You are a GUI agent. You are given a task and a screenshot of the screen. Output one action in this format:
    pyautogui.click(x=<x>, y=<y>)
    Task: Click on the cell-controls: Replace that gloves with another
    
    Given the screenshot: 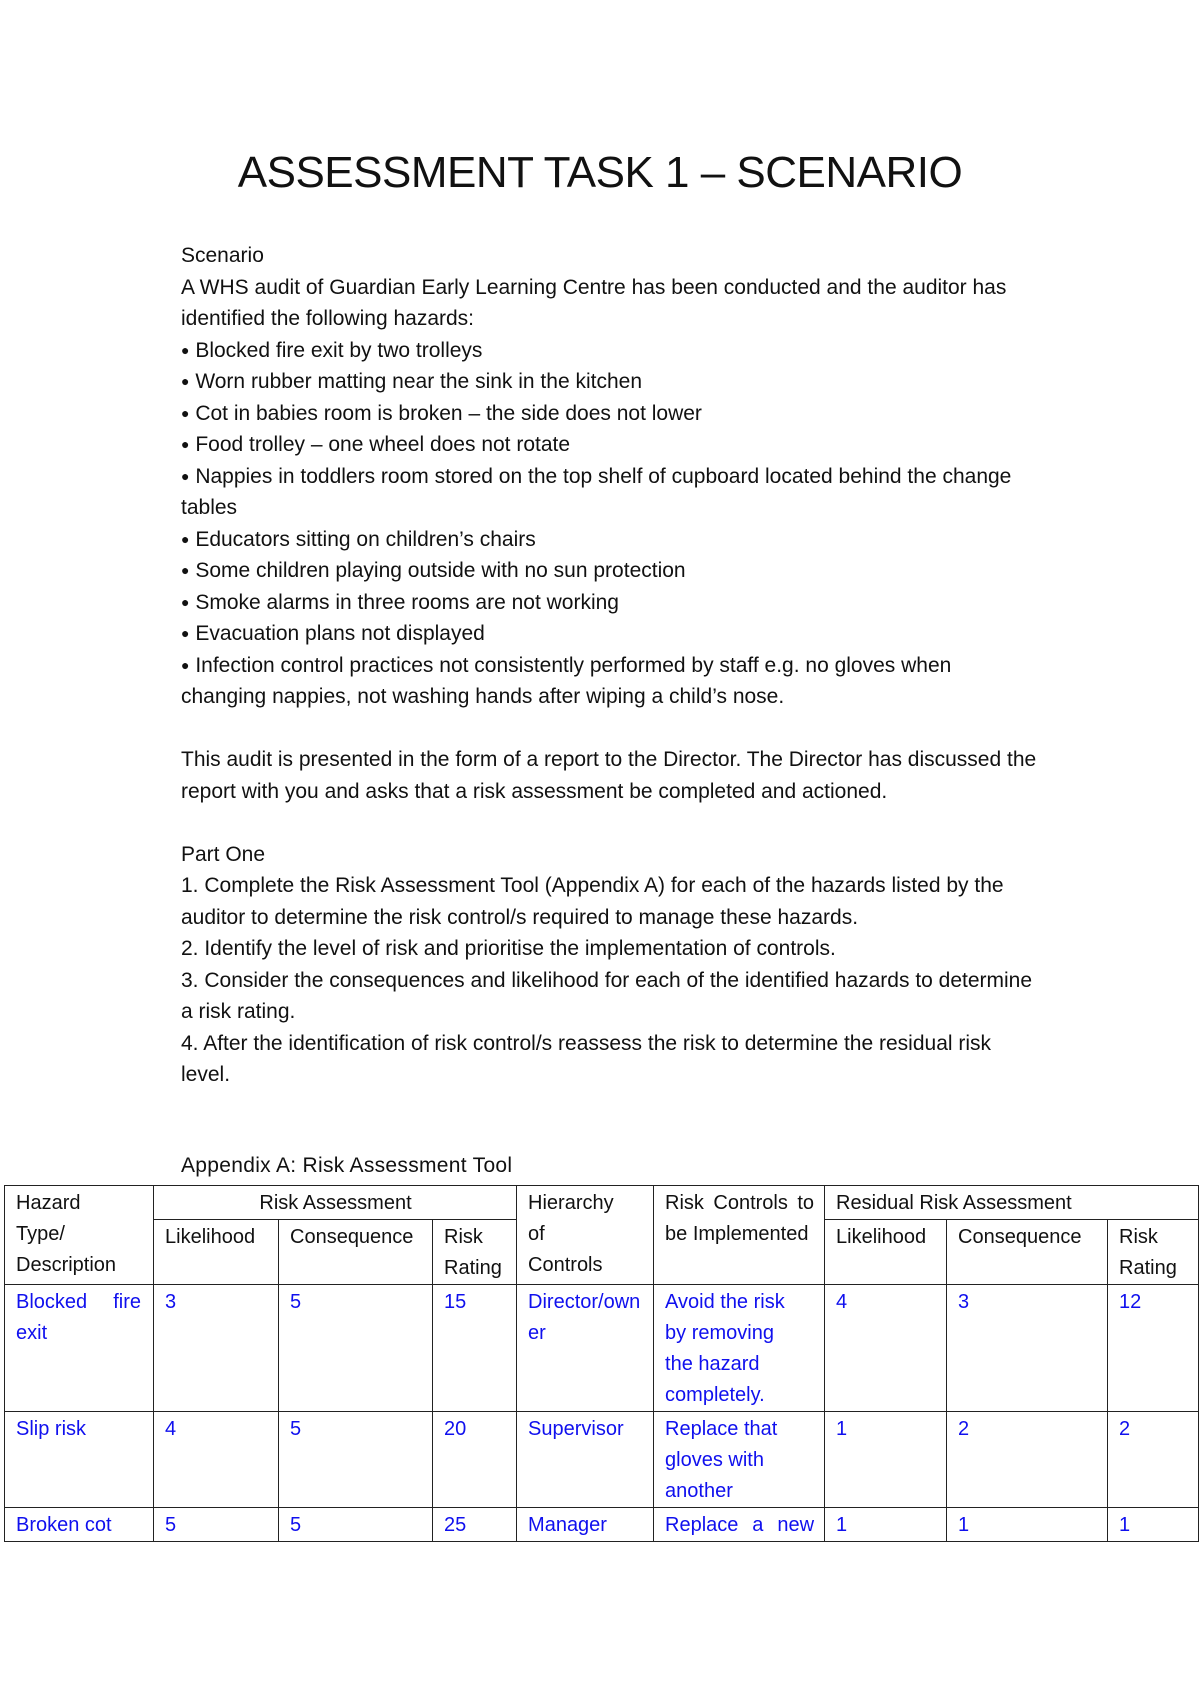 What is the action you would take?
    pyautogui.click(x=739, y=1459)
    